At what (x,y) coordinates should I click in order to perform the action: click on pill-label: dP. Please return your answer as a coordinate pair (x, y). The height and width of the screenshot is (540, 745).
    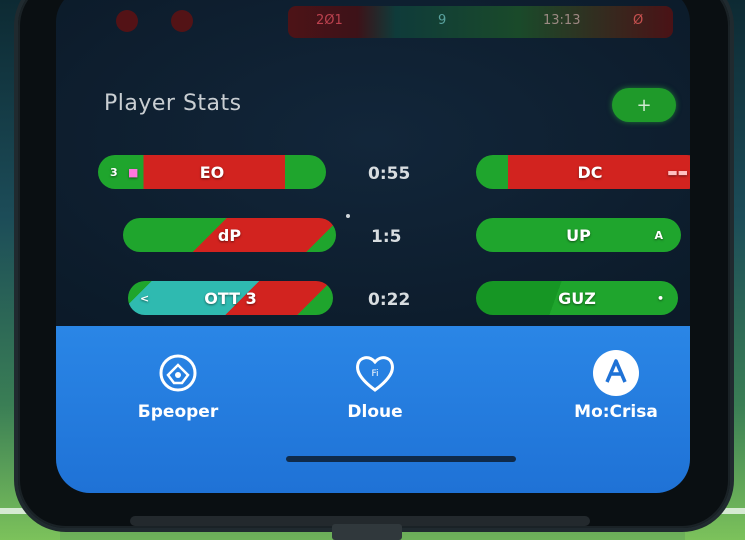
    Looking at the image, I should click on (229, 235).